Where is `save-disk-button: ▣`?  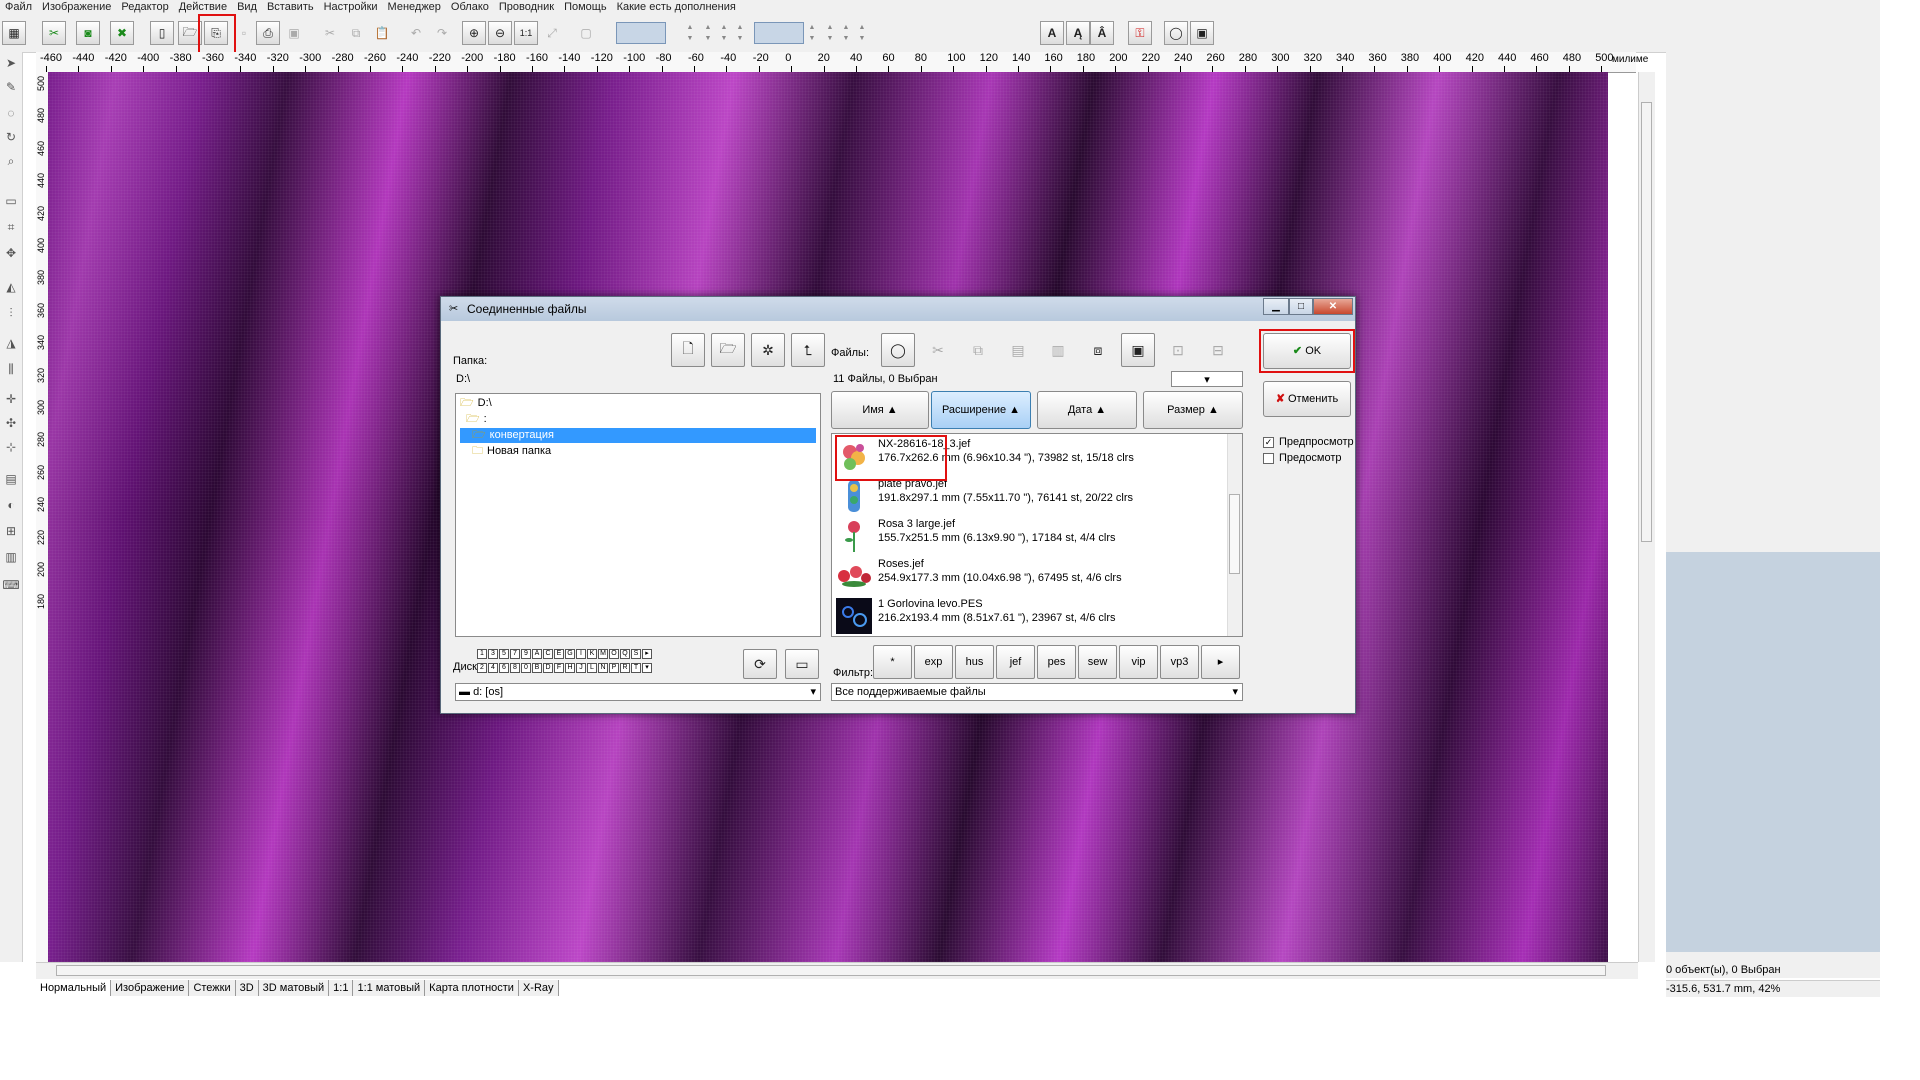 save-disk-button: ▣ is located at coordinates (1202, 33).